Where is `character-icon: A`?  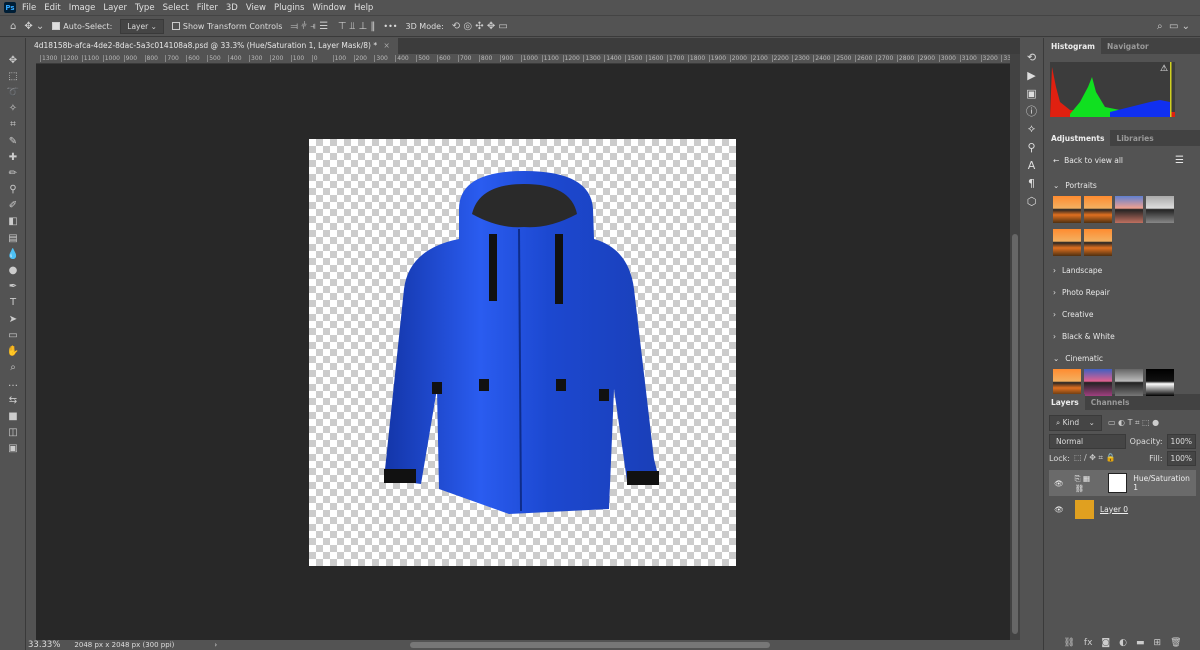
character-icon: A is located at coordinates (1031, 165).